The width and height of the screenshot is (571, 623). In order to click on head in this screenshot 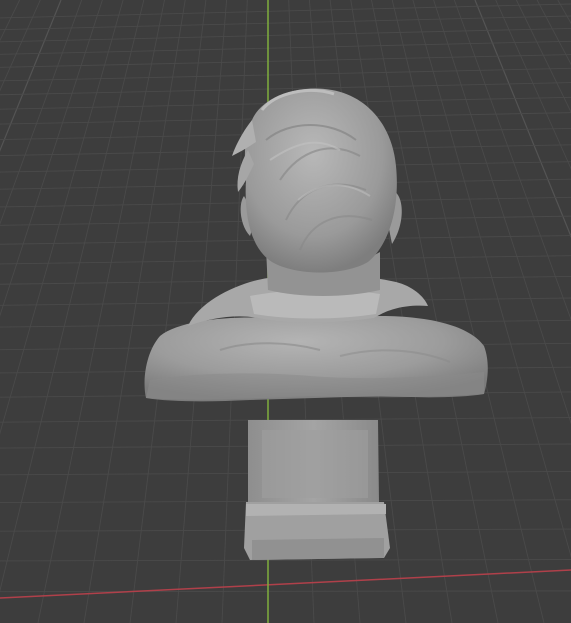, I will do `click(317, 192)`.